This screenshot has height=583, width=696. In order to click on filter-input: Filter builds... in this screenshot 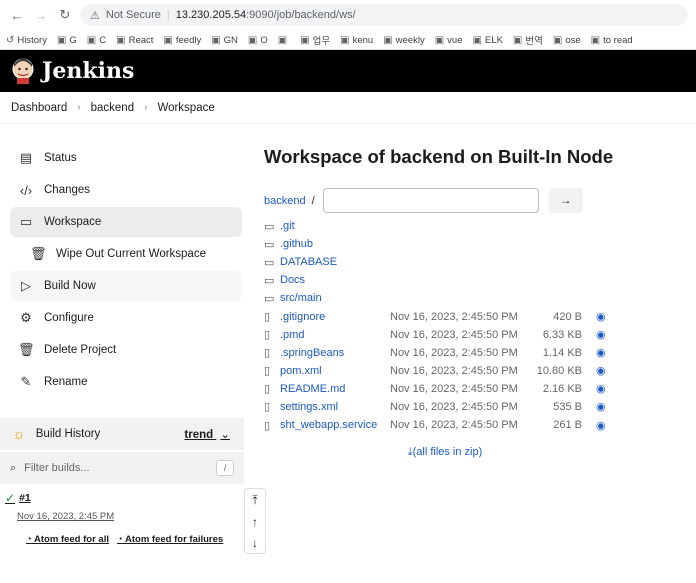, I will do `click(56, 468)`.